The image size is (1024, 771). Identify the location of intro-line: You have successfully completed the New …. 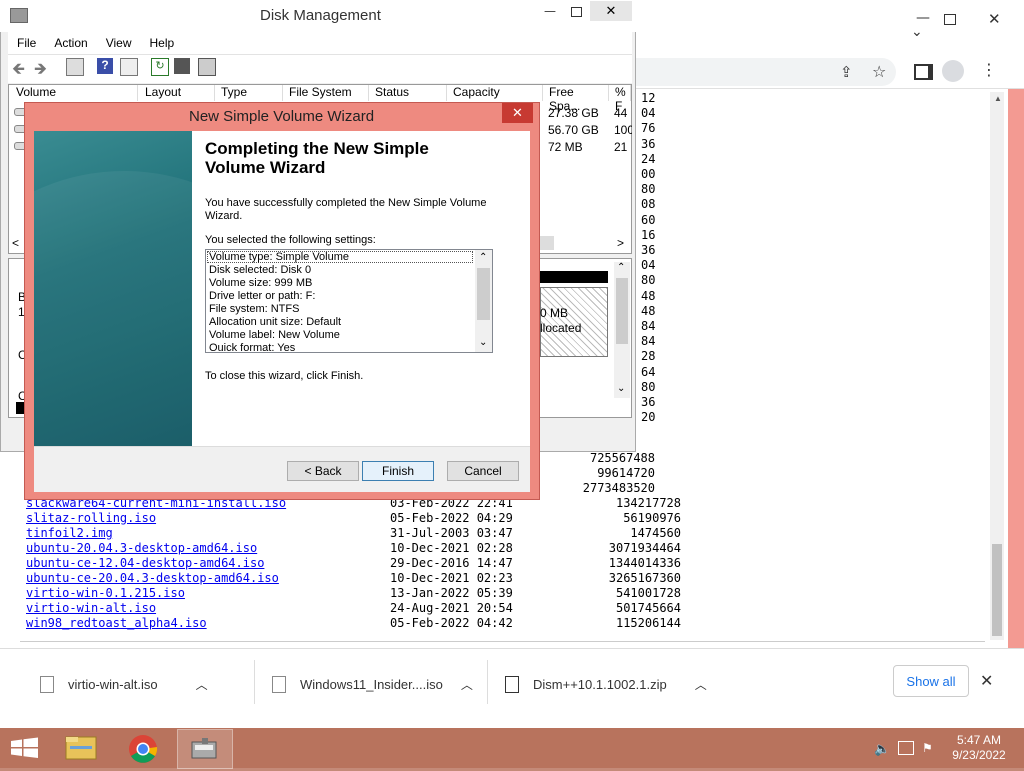
(346, 203).